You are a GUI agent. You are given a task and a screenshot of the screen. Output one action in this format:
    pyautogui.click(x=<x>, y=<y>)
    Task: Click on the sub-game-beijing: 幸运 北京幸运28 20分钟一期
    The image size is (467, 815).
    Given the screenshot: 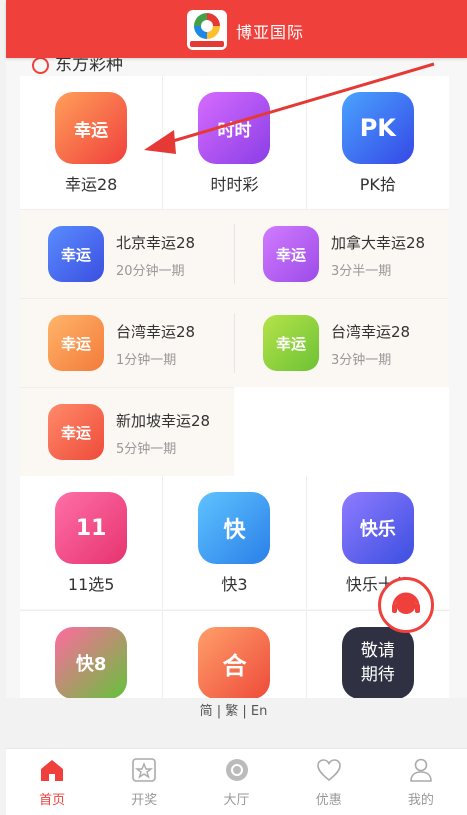 What is the action you would take?
    pyautogui.click(x=127, y=254)
    